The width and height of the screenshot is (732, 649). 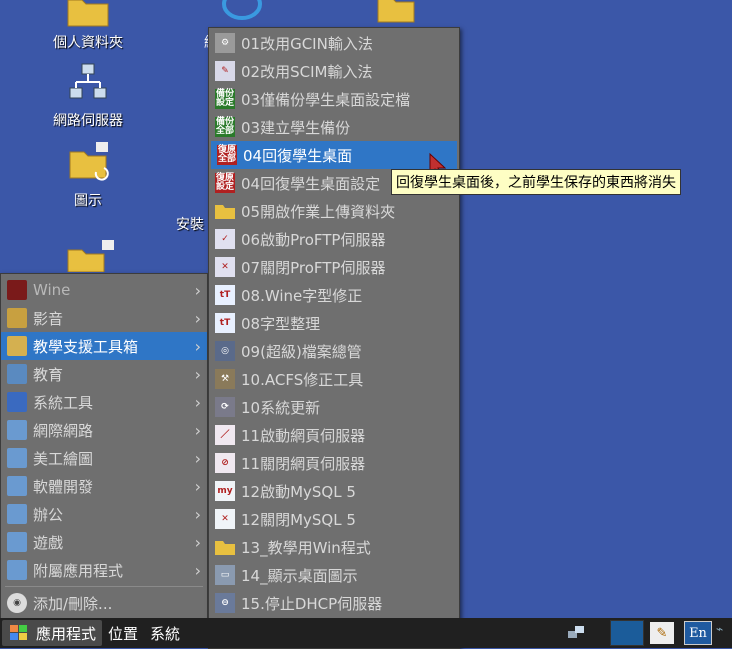 I want to click on menu-item-multimedia: 影音 ›, so click(x=104, y=318).